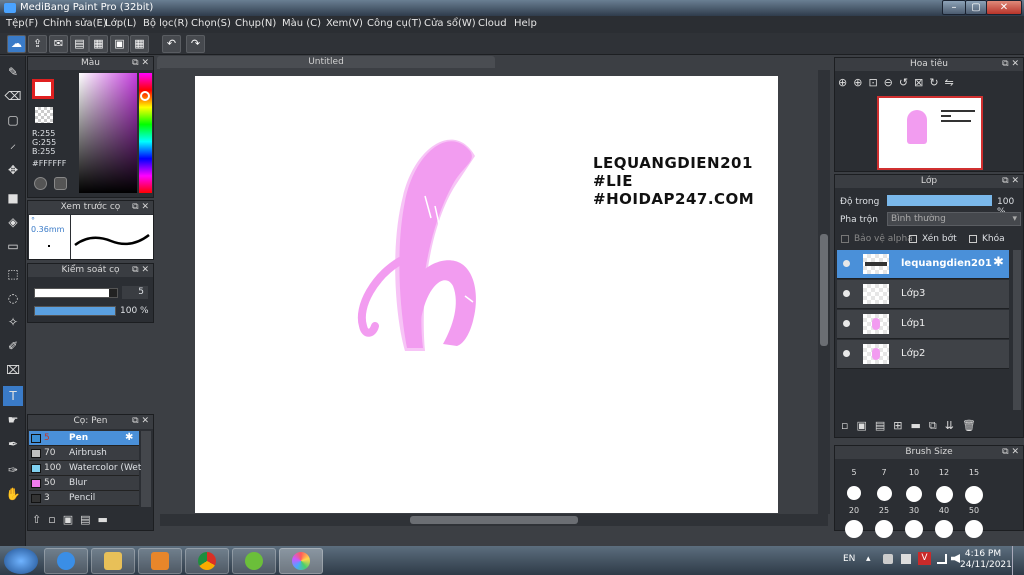  I want to click on lasso-tool-icon: ◌, so click(13, 298).